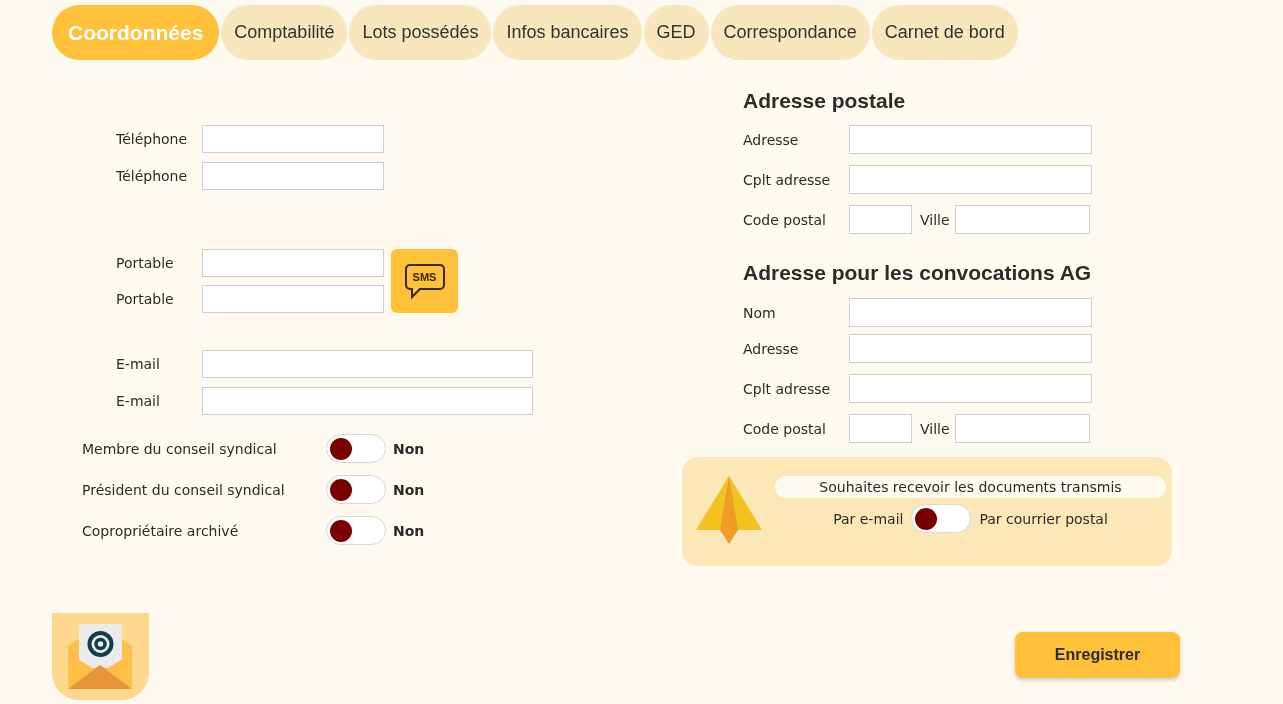  Describe the element at coordinates (567, 32) in the screenshot. I see `tab: Infos bancaires` at that location.